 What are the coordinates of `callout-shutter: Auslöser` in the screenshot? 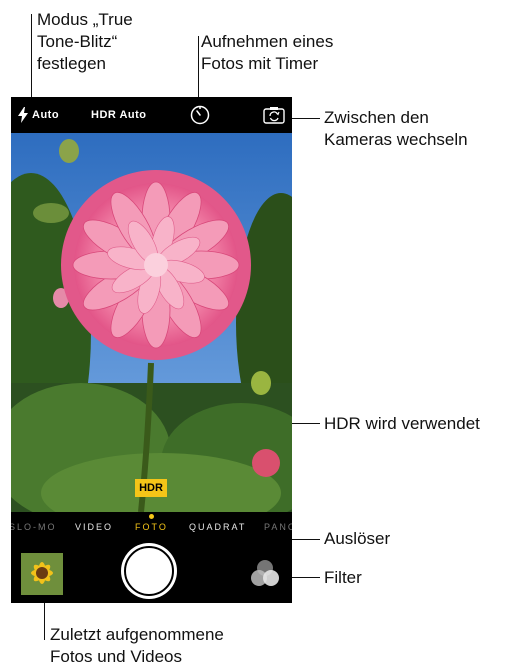 It's located at (357, 538).